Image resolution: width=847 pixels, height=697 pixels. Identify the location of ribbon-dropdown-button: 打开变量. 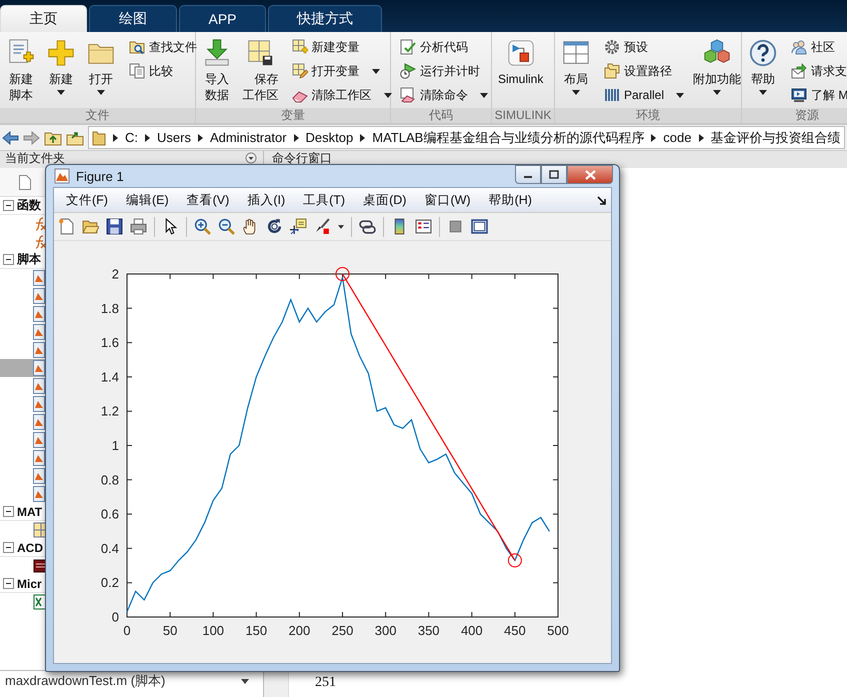
(341, 71).